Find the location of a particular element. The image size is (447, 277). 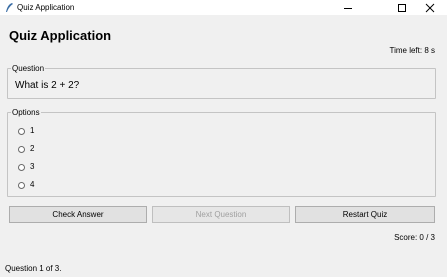

maximize-icon is located at coordinates (402, 7).